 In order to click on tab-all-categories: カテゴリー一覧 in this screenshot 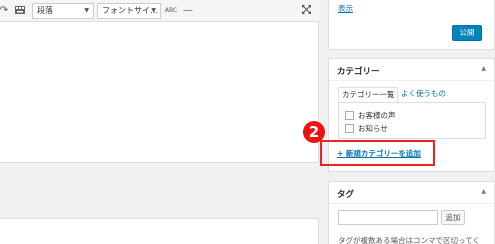, I will do `click(368, 95)`.